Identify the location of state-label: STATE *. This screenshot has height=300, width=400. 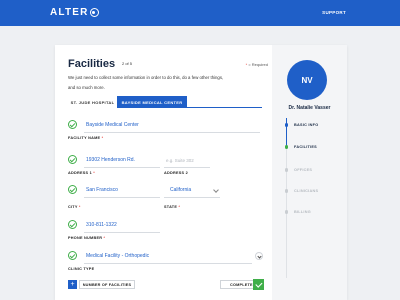
(172, 207).